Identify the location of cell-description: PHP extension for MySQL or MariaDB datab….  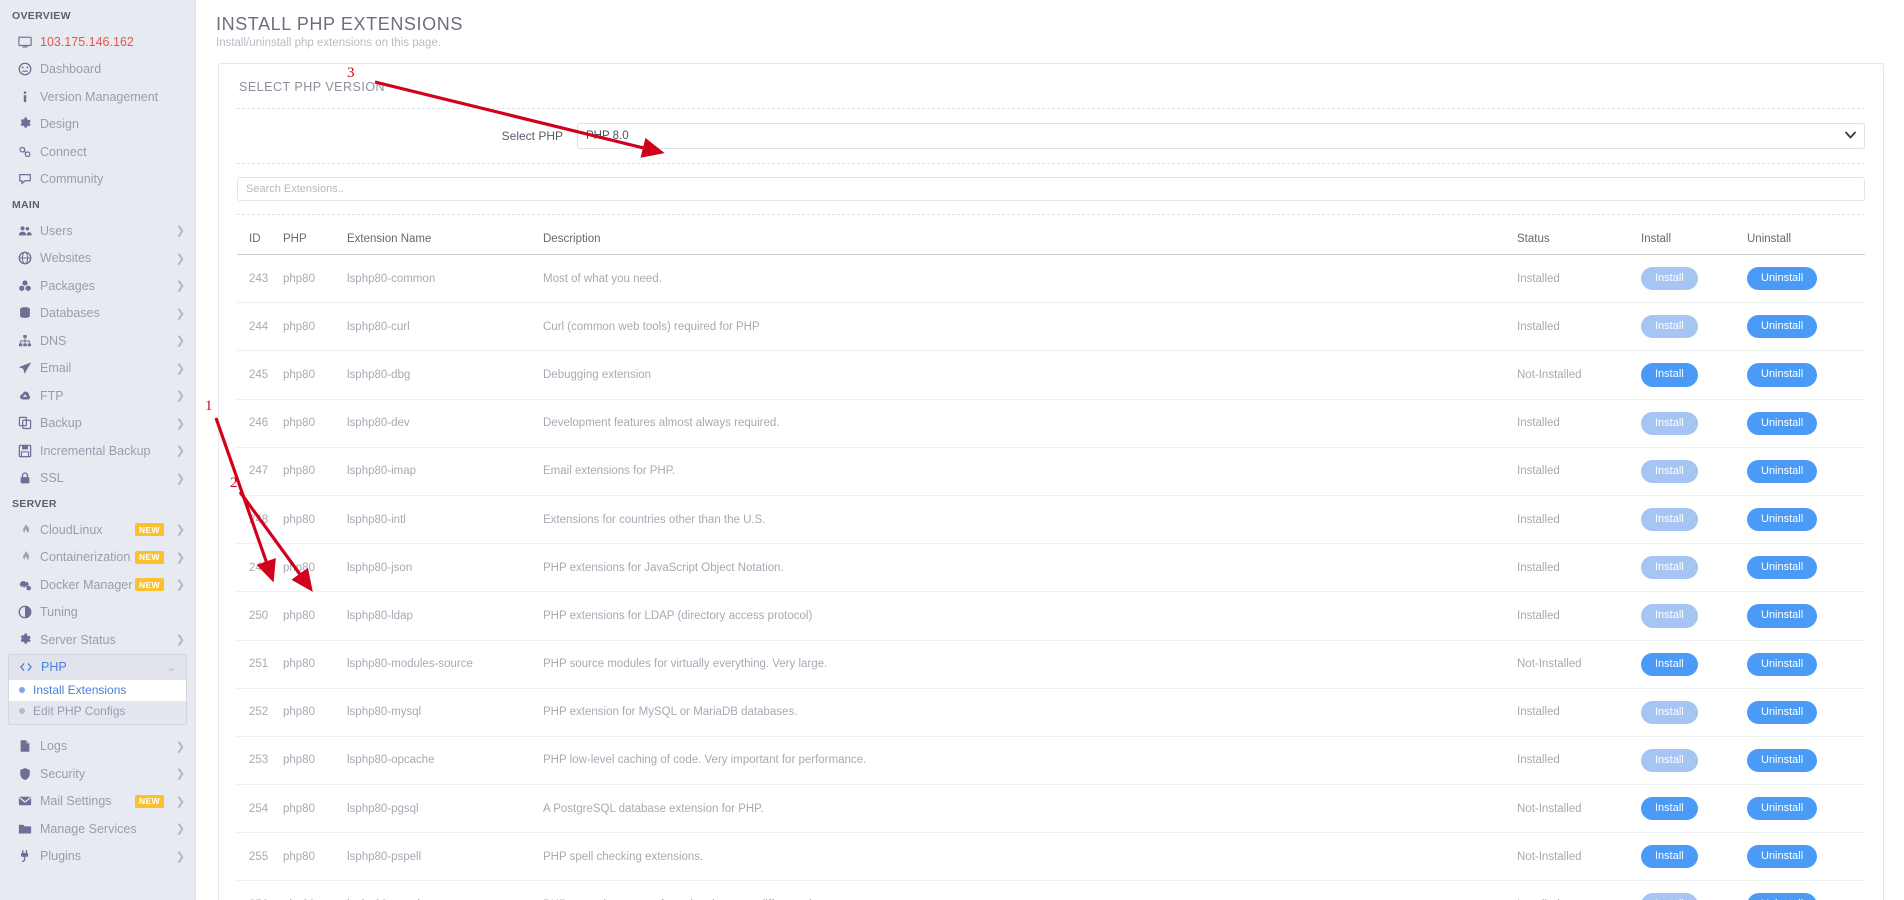
(1030, 712).